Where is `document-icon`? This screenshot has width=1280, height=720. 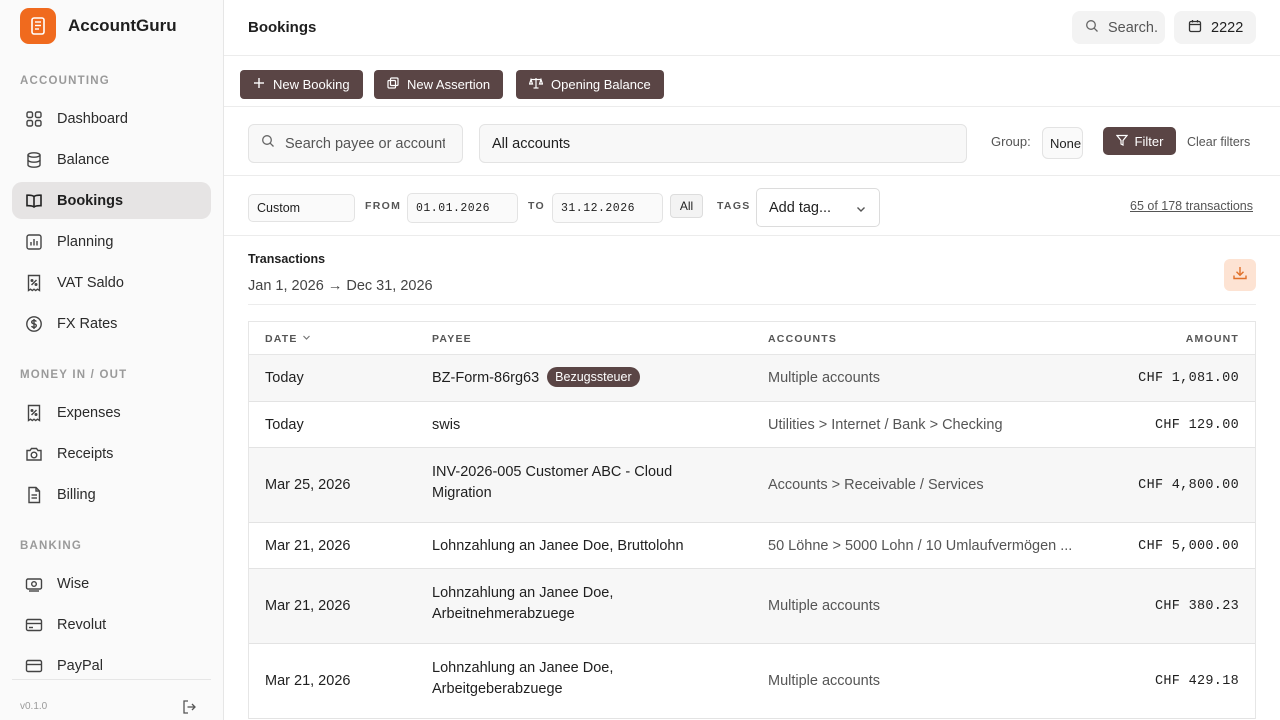
document-icon is located at coordinates (34, 495).